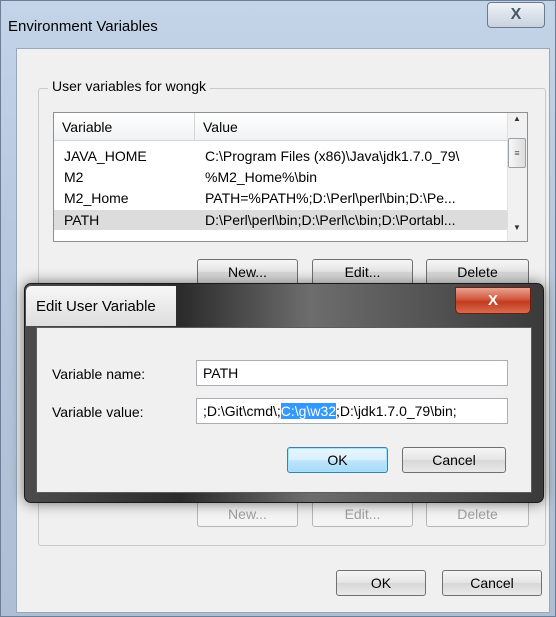 The height and width of the screenshot is (617, 556). What do you see at coordinates (493, 300) in the screenshot?
I see `dialog-close-button: X` at bounding box center [493, 300].